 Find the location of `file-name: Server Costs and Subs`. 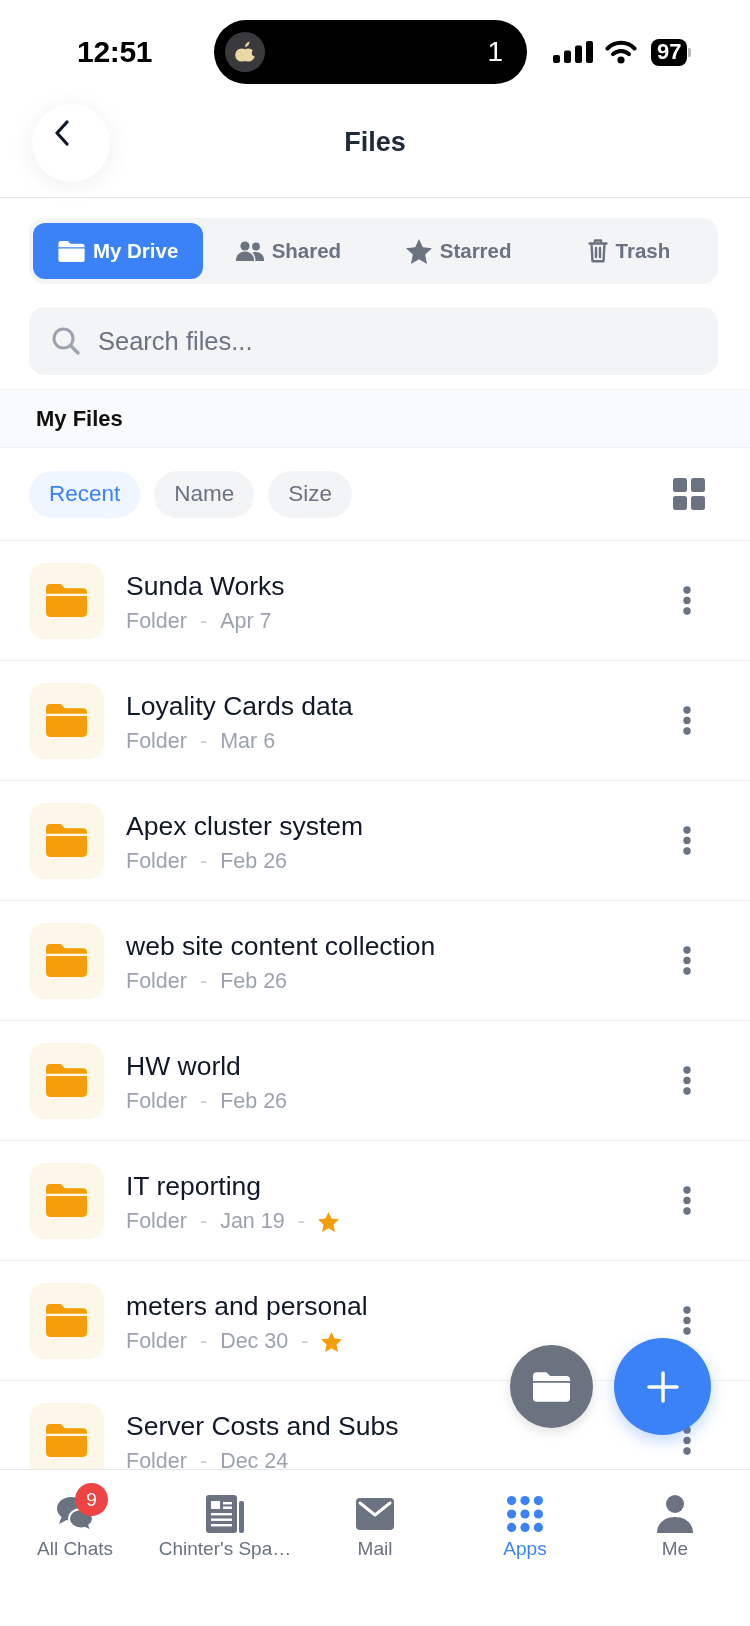

file-name: Server Costs and Subs is located at coordinates (262, 1426).